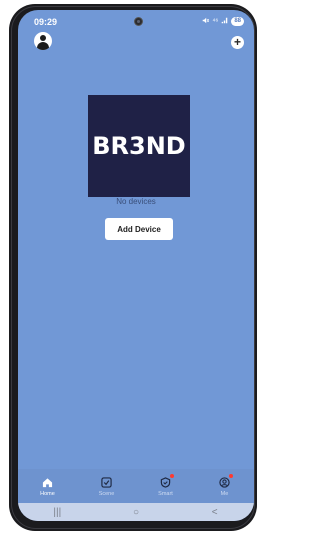  What do you see at coordinates (106, 494) in the screenshot?
I see `tab-scene-label: Scene` at bounding box center [106, 494].